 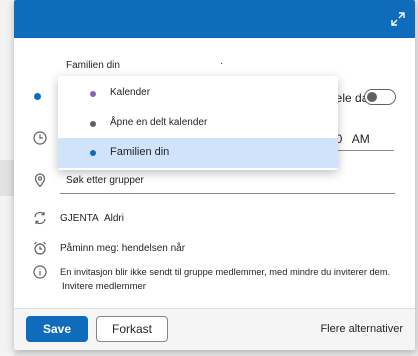 What do you see at coordinates (372, 97) in the screenshot?
I see `toggle-knob` at bounding box center [372, 97].